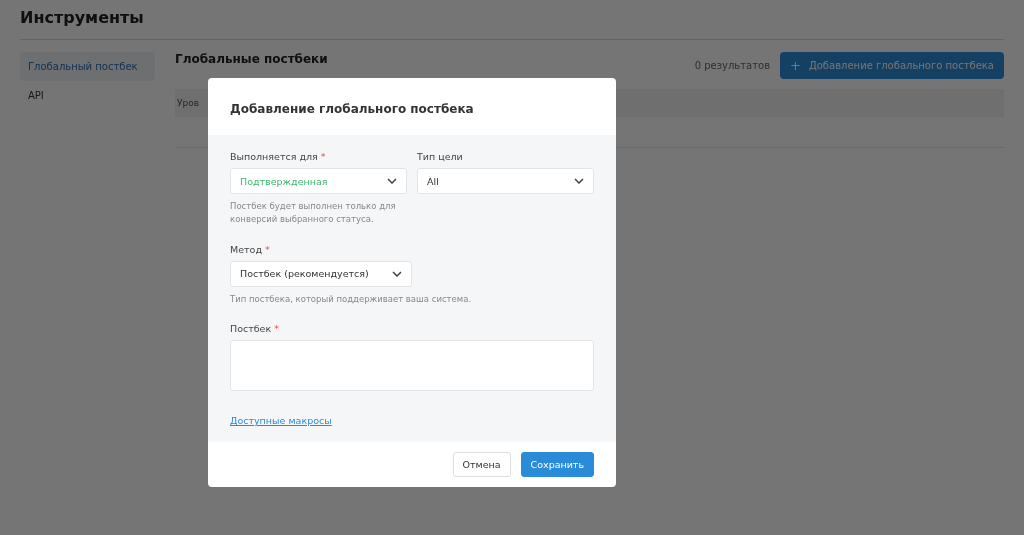 The width and height of the screenshot is (1024, 535). Describe the element at coordinates (87, 66) in the screenshot. I see `sidebar-item: Глобальный постбек` at that location.